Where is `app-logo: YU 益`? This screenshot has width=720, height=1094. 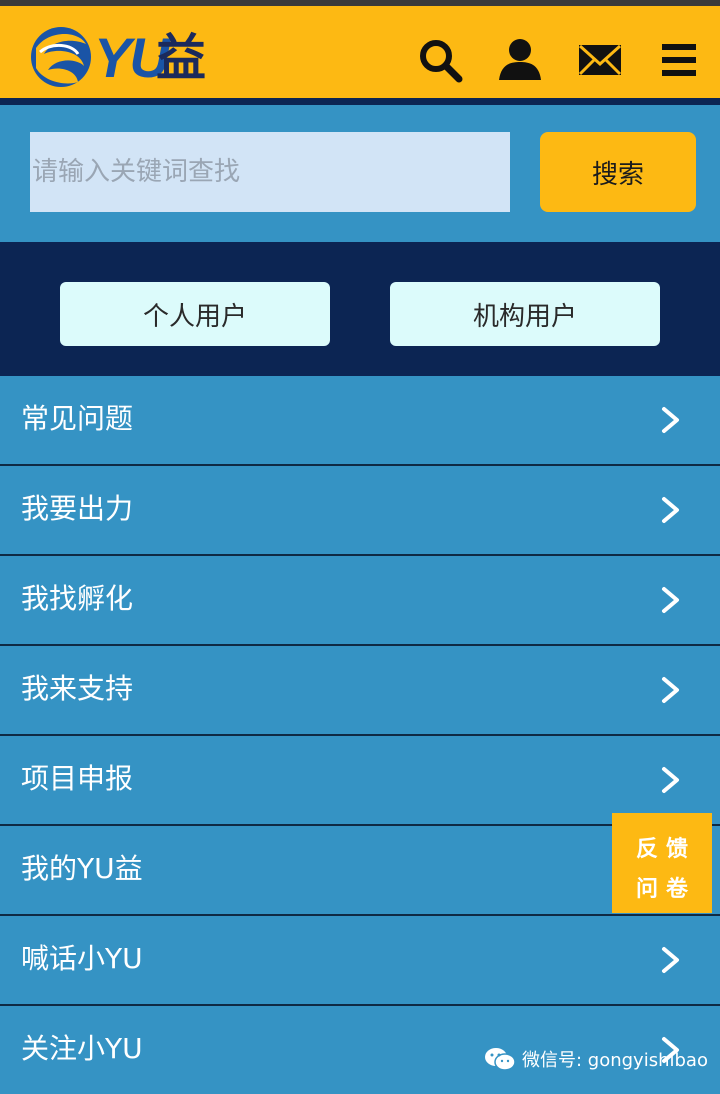
app-logo: YU 益 is located at coordinates (121, 58).